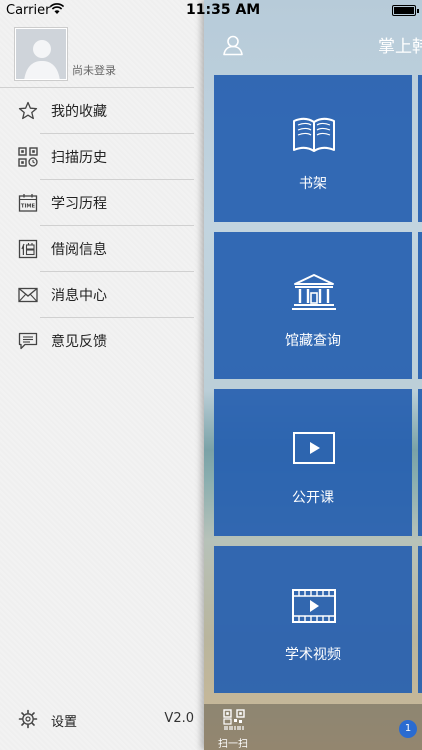  I want to click on settings-label: 设置, so click(64, 722).